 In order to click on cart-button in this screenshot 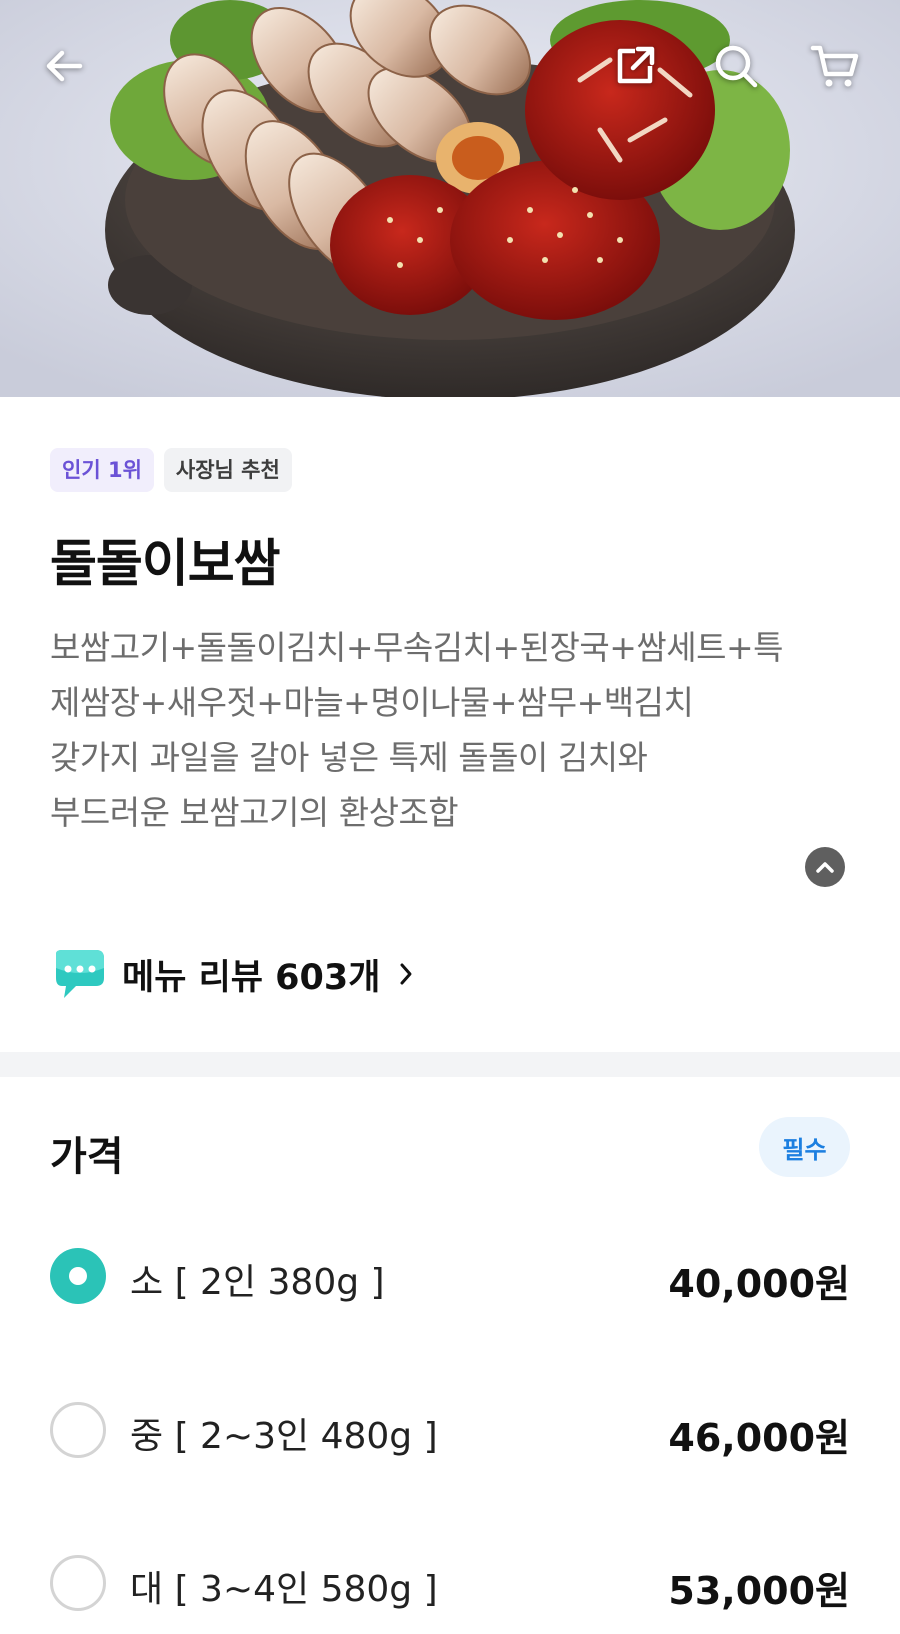, I will do `click(835, 66)`.